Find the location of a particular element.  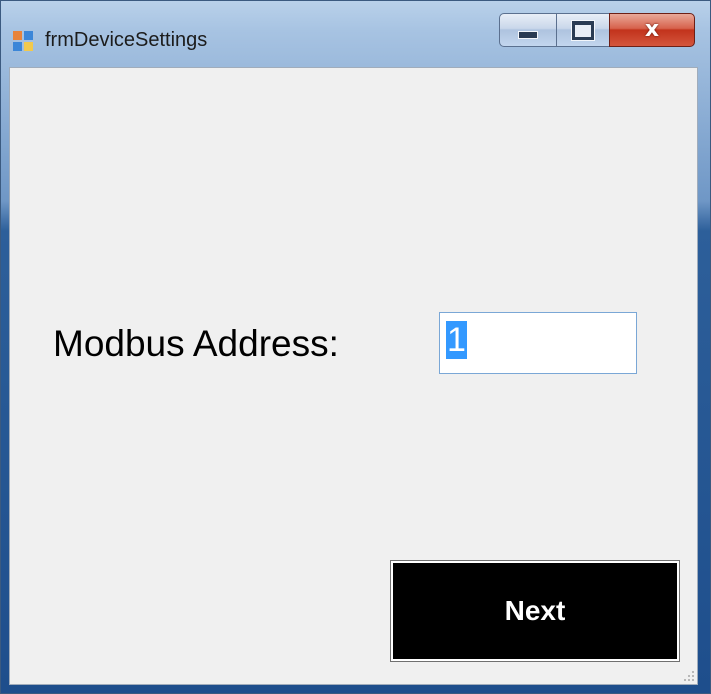

close-button: x is located at coordinates (652, 30).